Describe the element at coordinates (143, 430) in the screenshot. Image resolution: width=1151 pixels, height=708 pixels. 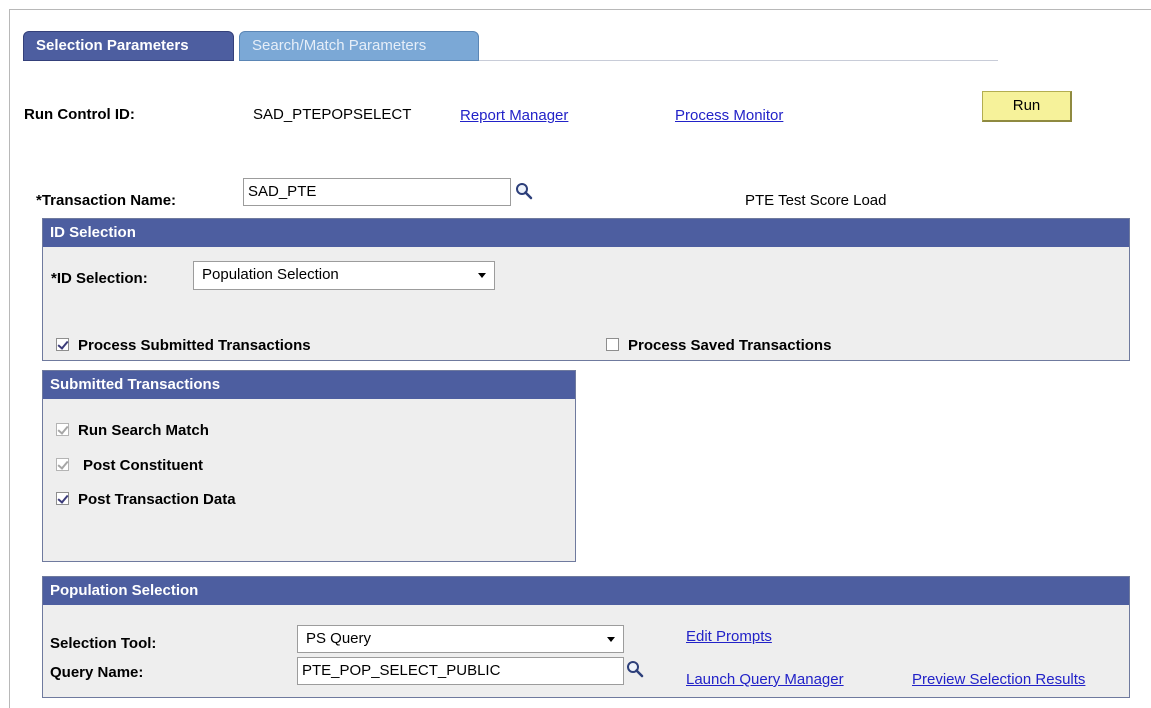
I see `run-search-match-label: Run Search Match` at that location.